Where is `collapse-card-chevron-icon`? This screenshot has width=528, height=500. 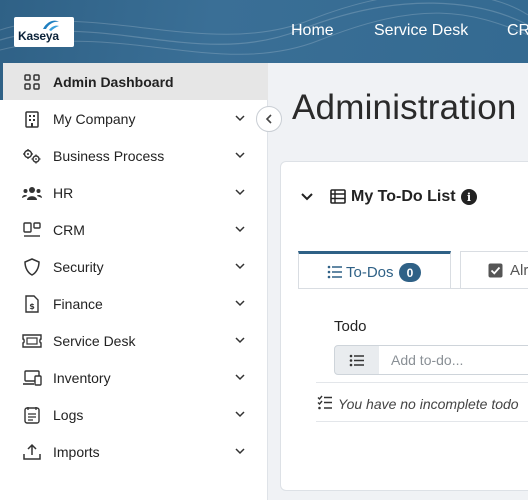
collapse-card-chevron-icon is located at coordinates (307, 197).